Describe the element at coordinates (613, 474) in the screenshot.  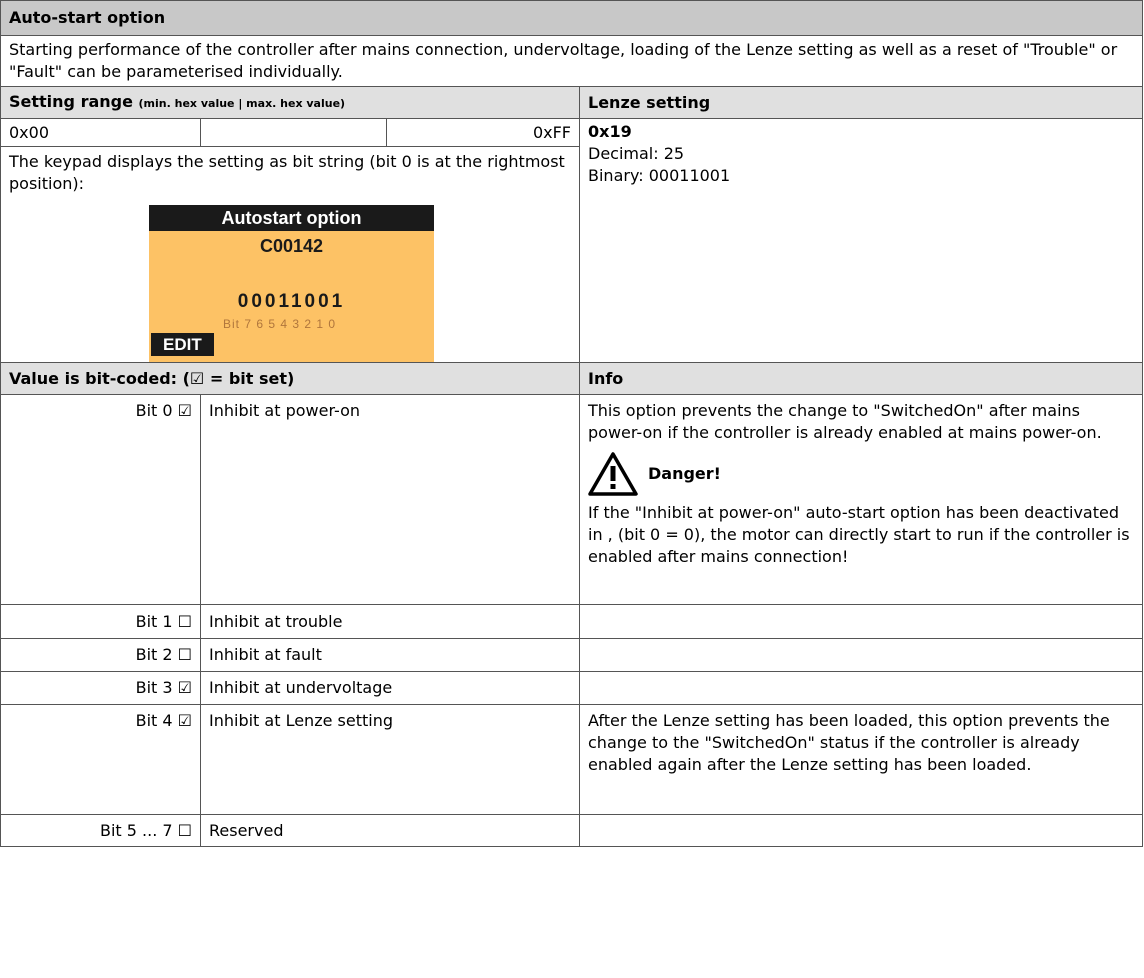
I see `warning-triangle-icon` at that location.